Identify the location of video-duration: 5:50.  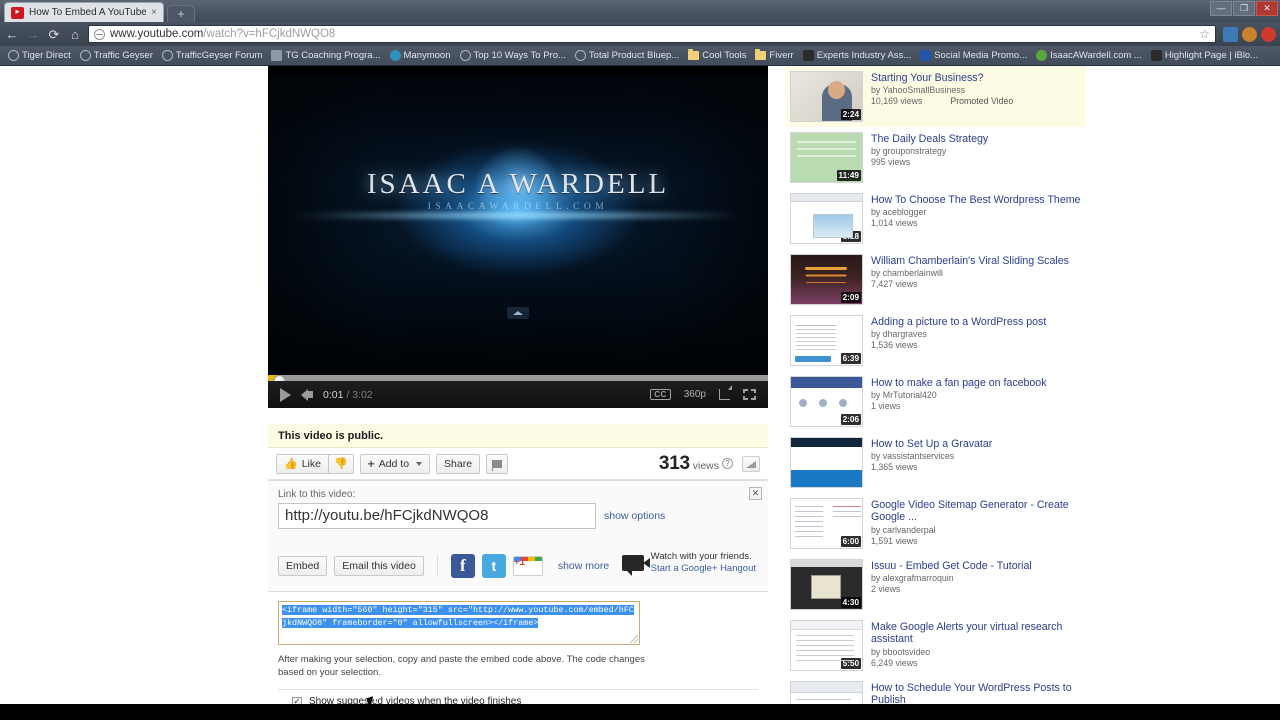
(850, 663).